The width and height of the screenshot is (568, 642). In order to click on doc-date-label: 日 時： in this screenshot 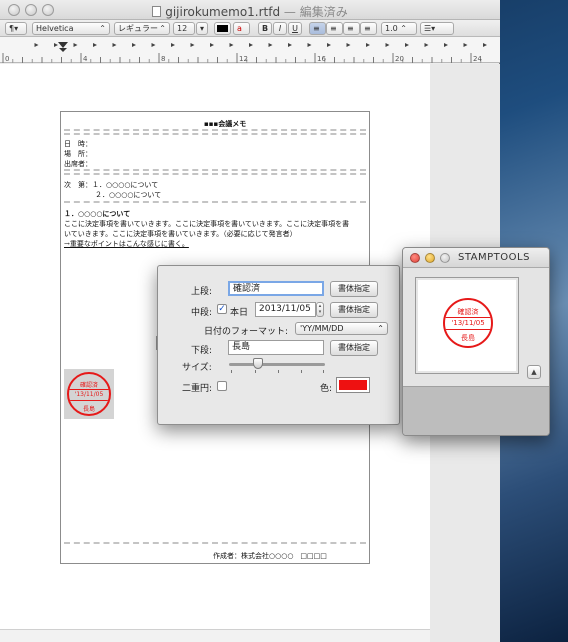, I will do `click(78, 144)`.